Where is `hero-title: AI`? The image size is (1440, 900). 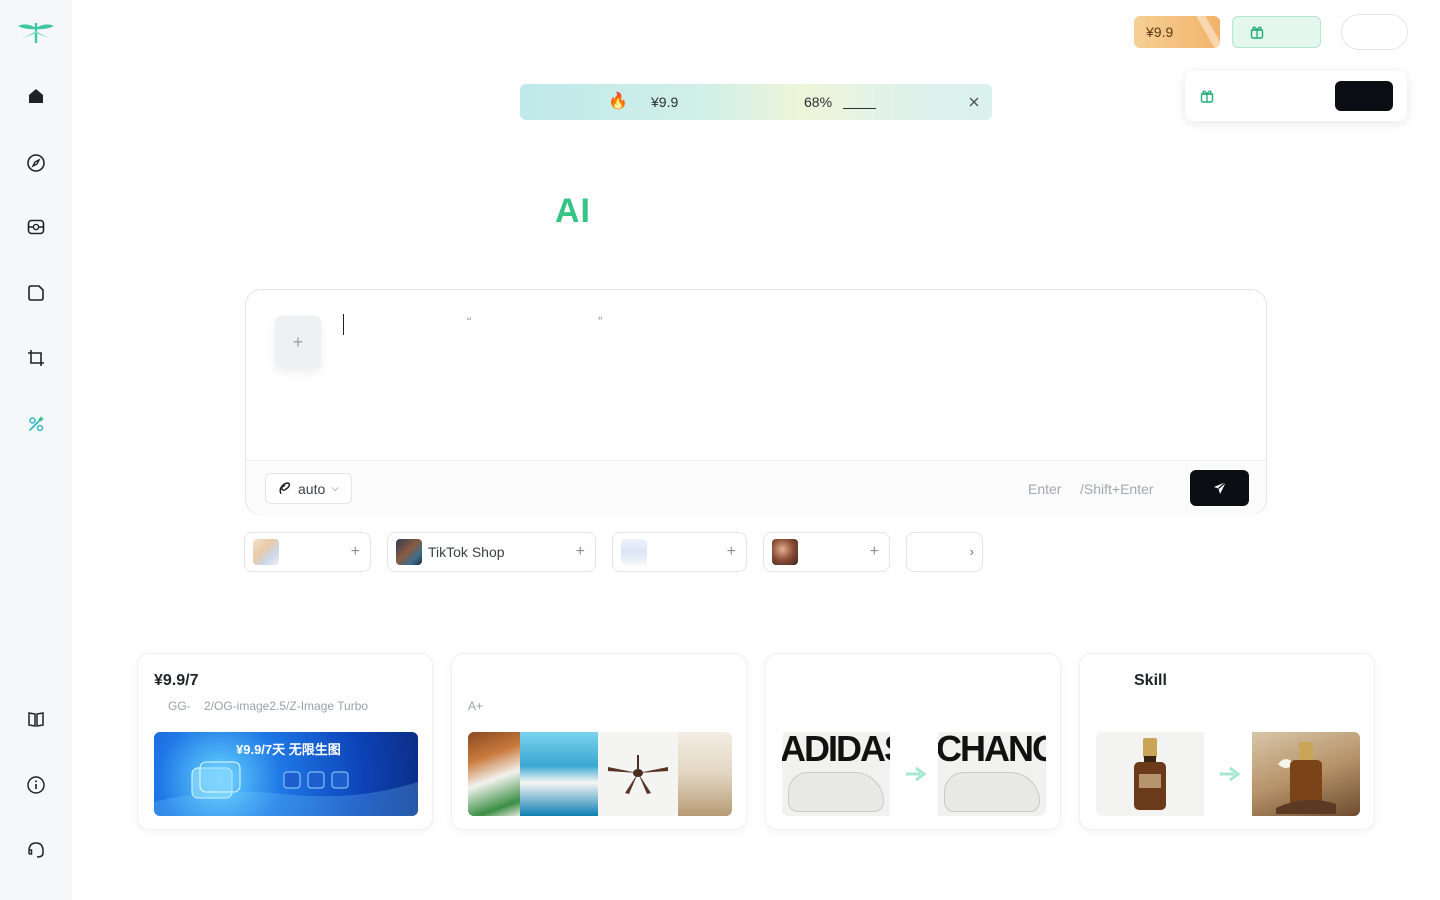
hero-title: AI is located at coordinates (573, 211).